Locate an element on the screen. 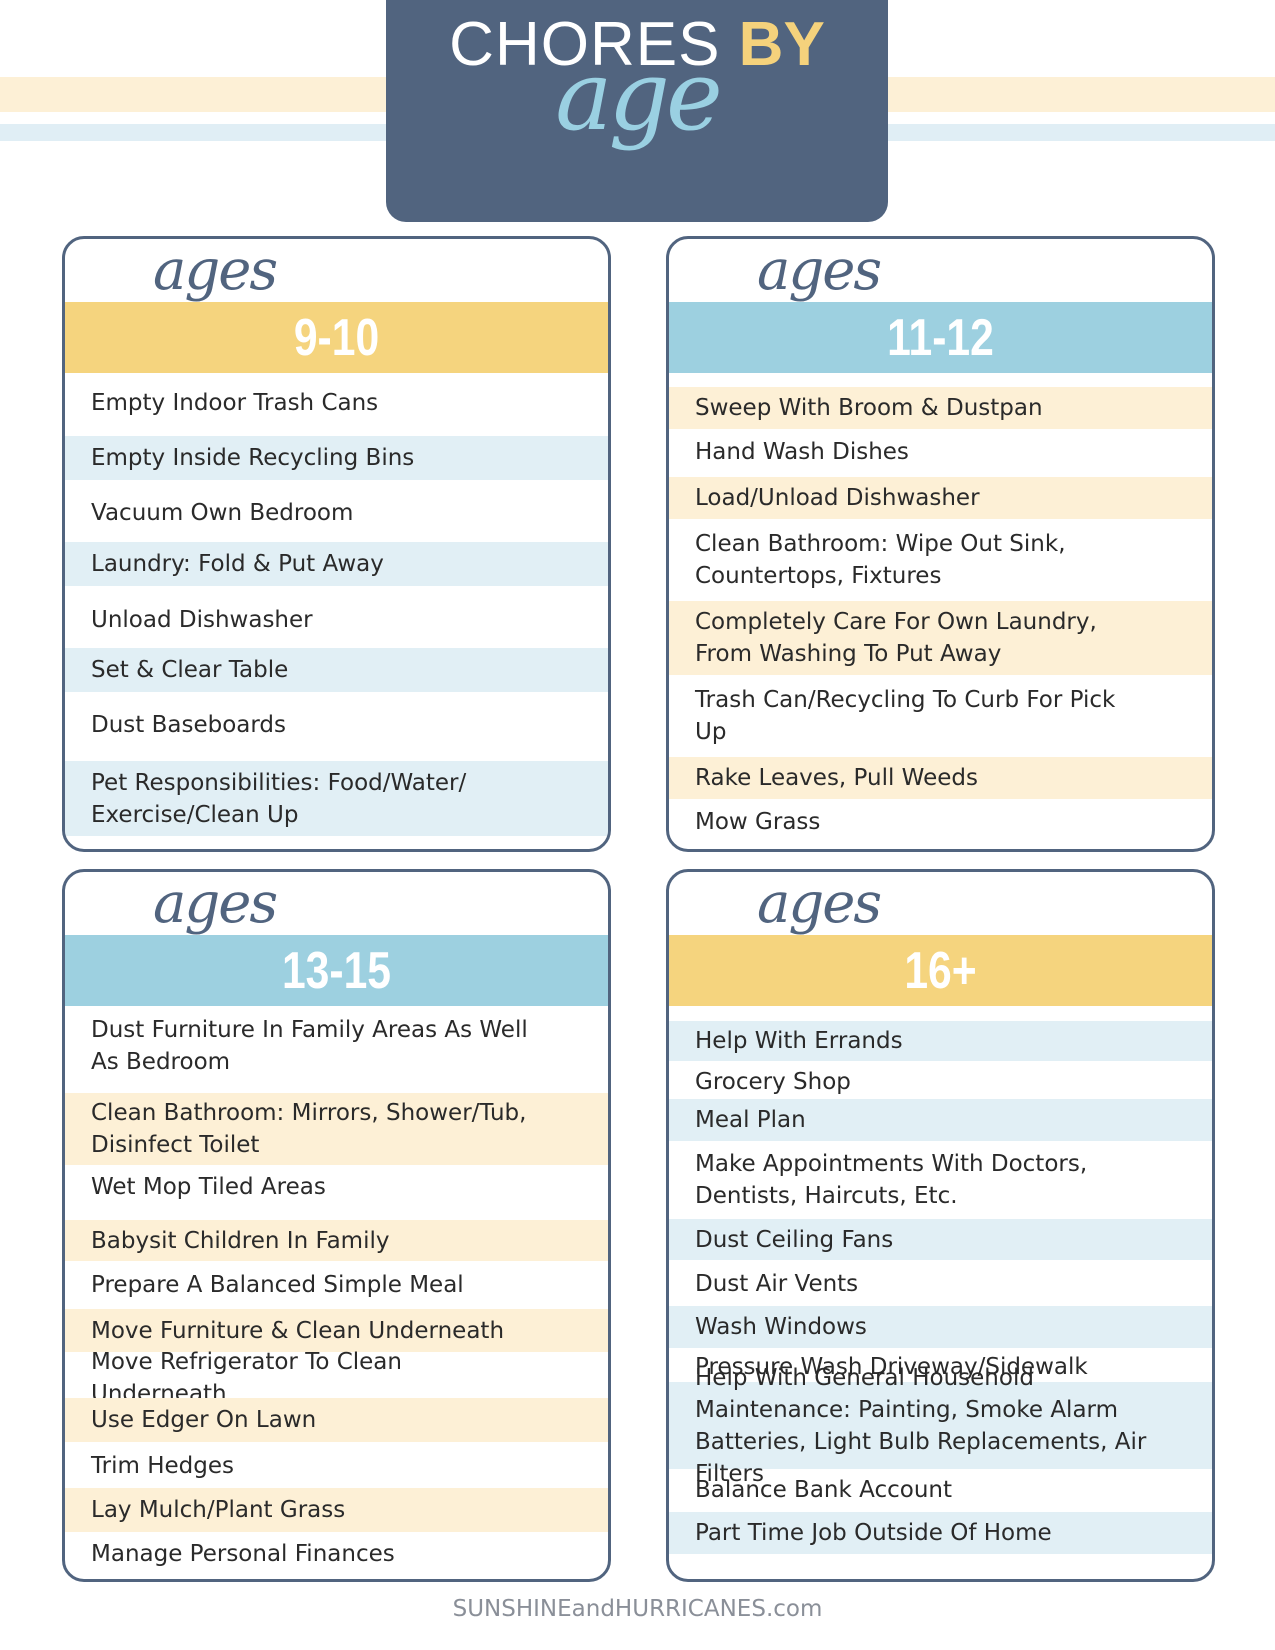 The width and height of the screenshot is (1275, 1650). chore-text: Load/Unload Dishwasher is located at coordinates (837, 498).